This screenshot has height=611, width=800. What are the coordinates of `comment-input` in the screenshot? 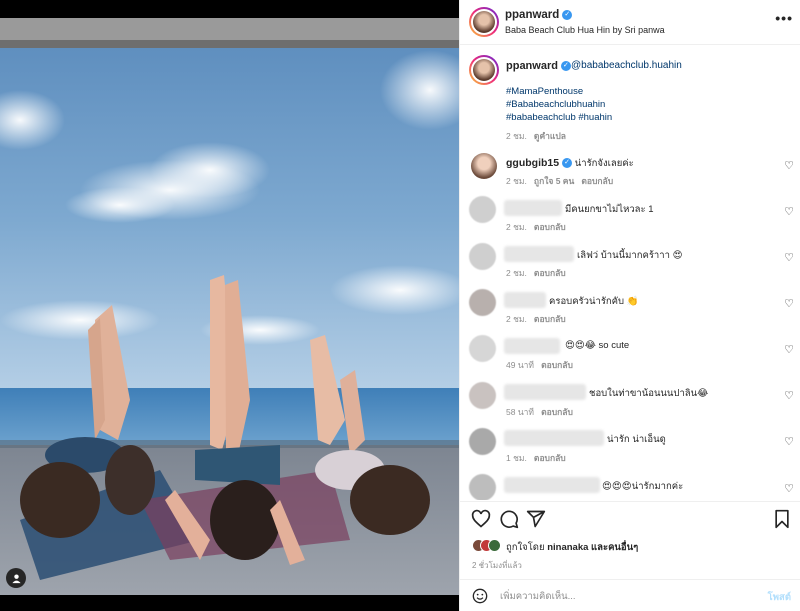 It's located at (625, 596).